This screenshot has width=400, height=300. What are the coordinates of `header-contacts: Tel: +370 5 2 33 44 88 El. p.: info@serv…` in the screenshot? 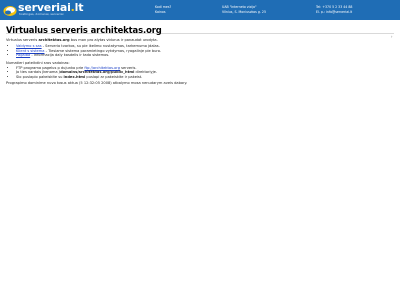 It's located at (334, 10).